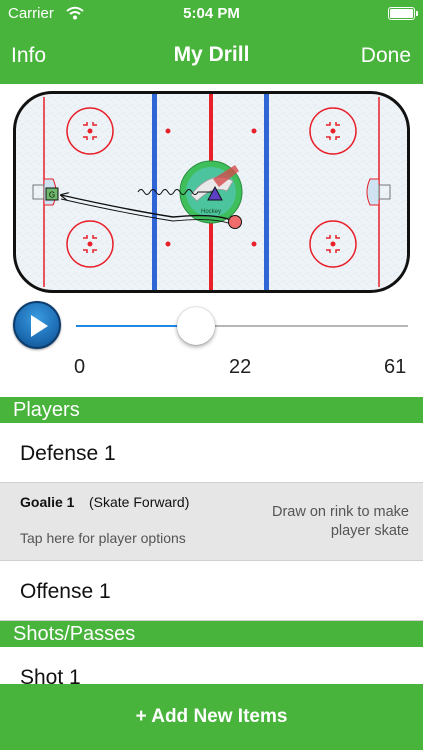 Image resolution: width=423 pixels, height=750 pixels. Describe the element at coordinates (139, 502) in the screenshot. I see `player-action: (Skate Forward)` at that location.